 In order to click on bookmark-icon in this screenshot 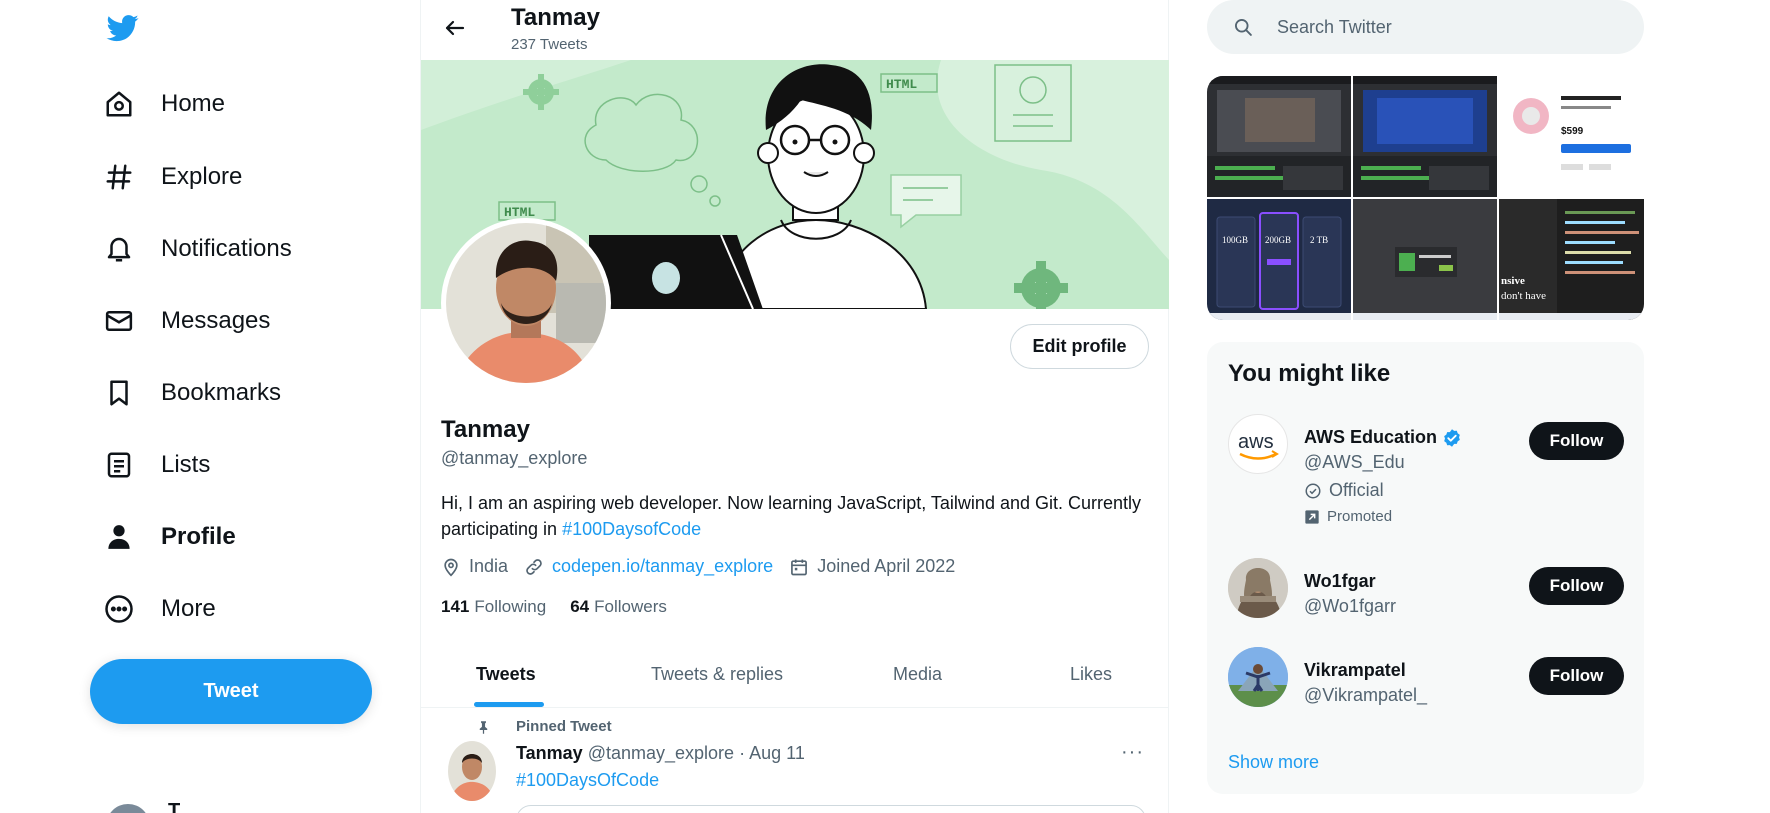, I will do `click(119, 393)`.